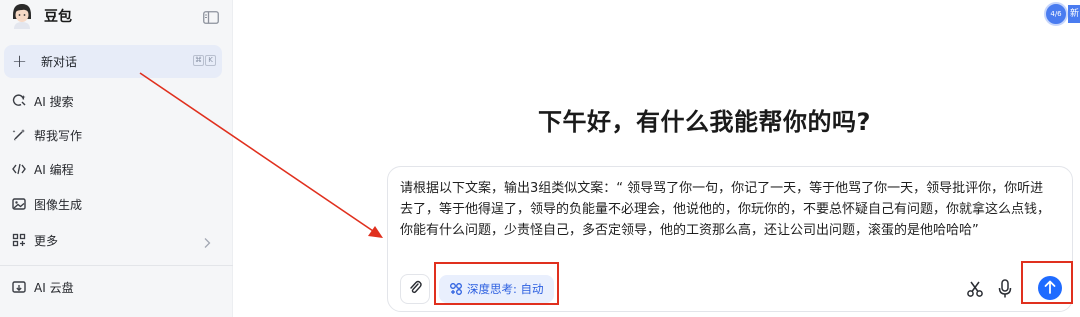 This screenshot has width=1080, height=317. I want to click on attach-button, so click(415, 289).